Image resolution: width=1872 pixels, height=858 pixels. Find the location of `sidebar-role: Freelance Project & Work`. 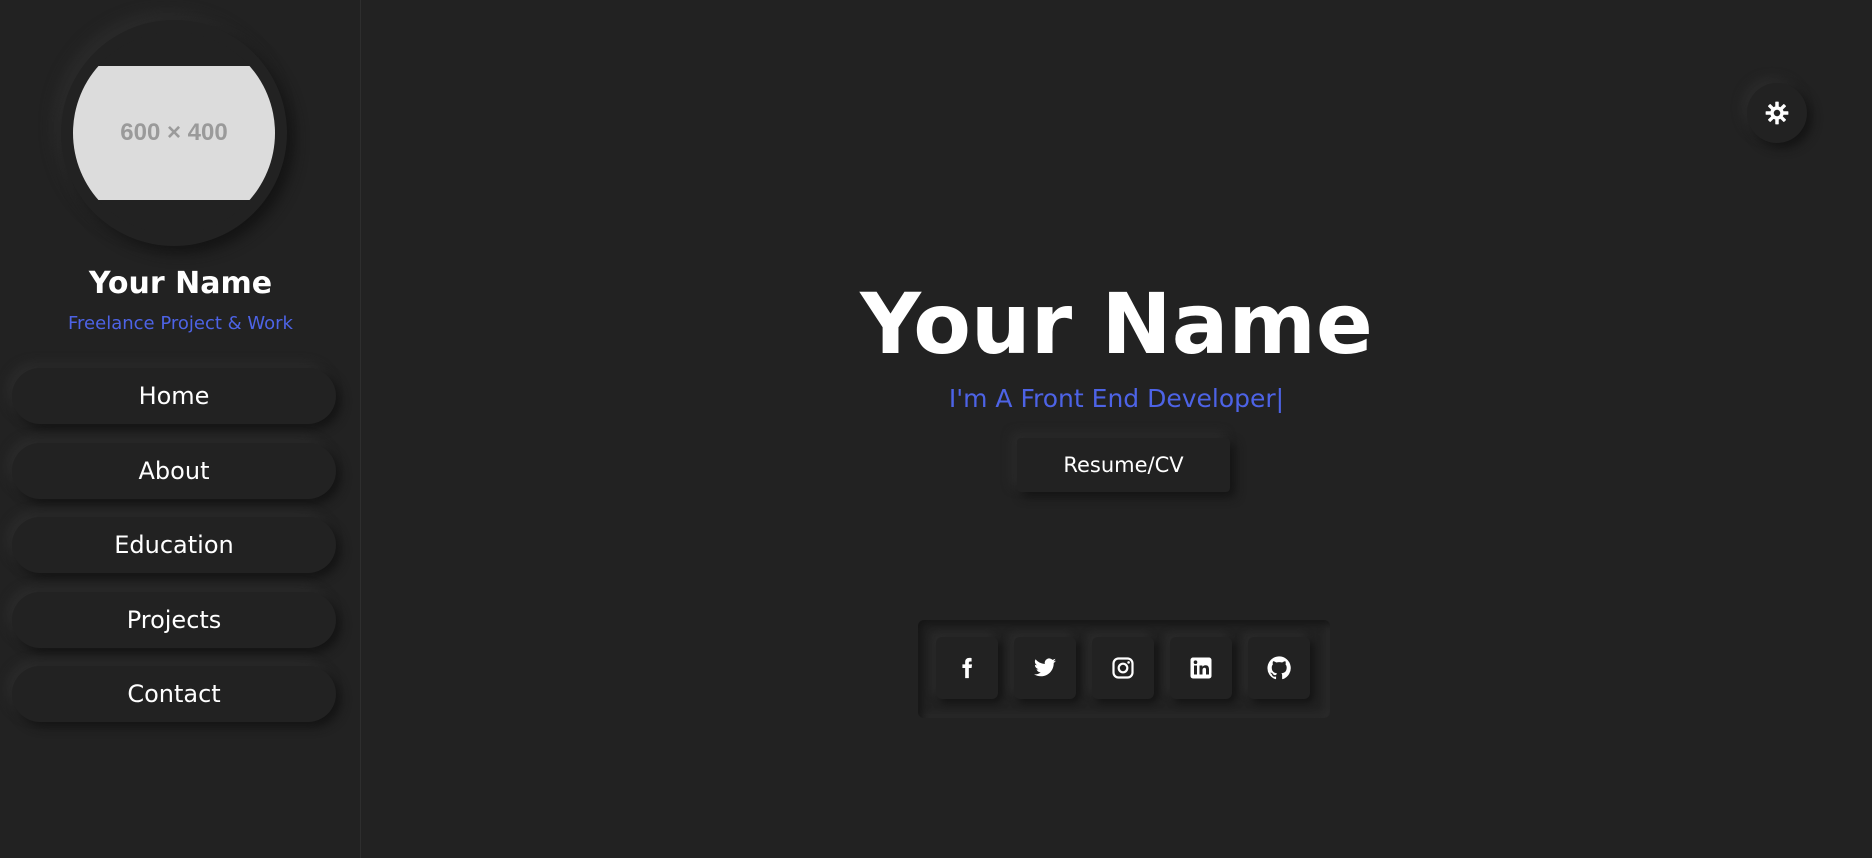

sidebar-role: Freelance Project & Work is located at coordinates (180, 323).